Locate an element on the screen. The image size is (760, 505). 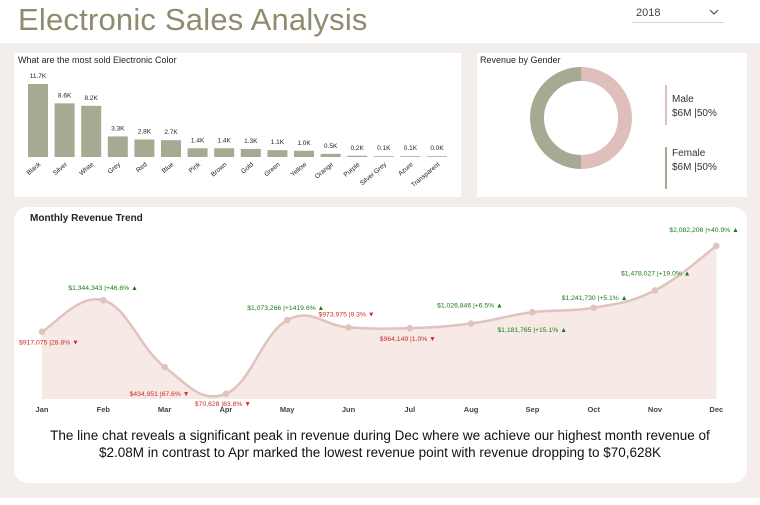
data-label-jul: $964,149 |1.0% ▼ is located at coordinates (408, 339).